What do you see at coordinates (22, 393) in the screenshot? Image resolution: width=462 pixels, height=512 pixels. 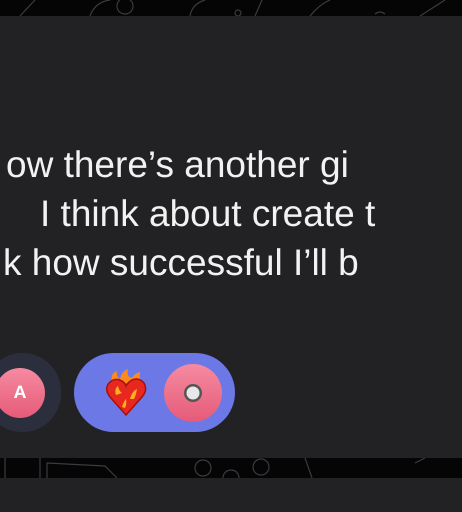 I see `avatar: A` at bounding box center [22, 393].